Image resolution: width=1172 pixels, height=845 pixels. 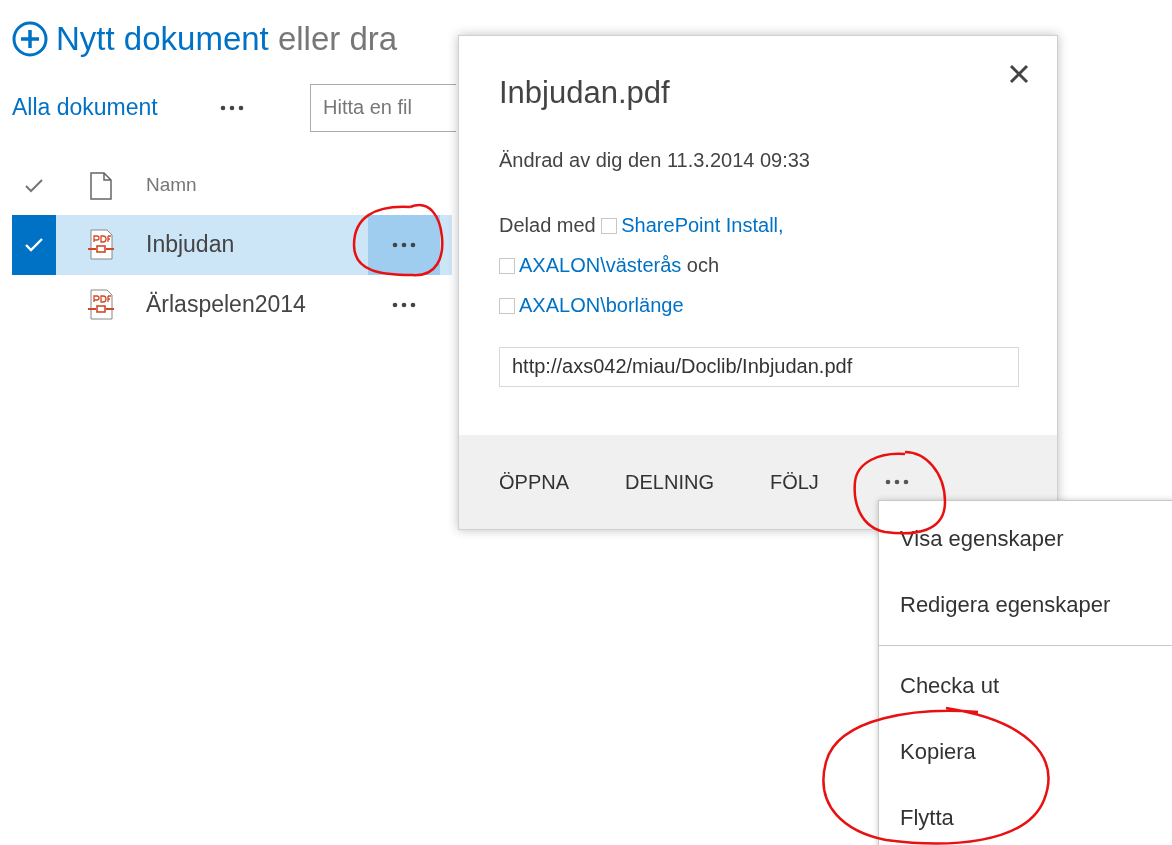 I want to click on new-document-link: Nytt dokument, so click(x=162, y=38).